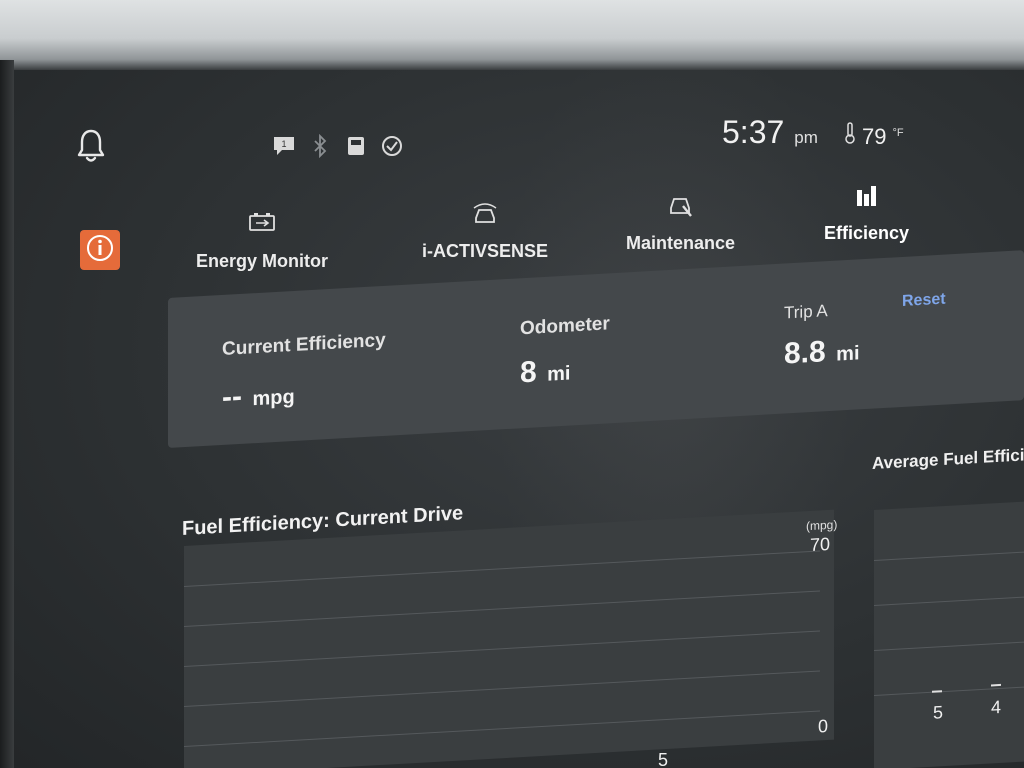  What do you see at coordinates (392, 146) in the screenshot?
I see `check-circle-icon` at bounding box center [392, 146].